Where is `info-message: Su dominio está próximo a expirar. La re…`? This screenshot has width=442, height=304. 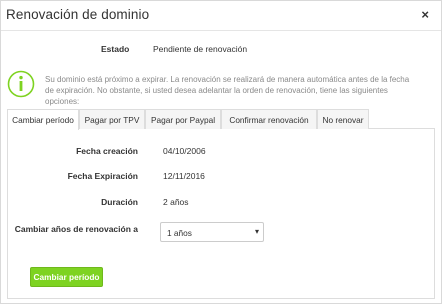
info-message: Su dominio está próximo a expirar. La re… is located at coordinates (227, 90).